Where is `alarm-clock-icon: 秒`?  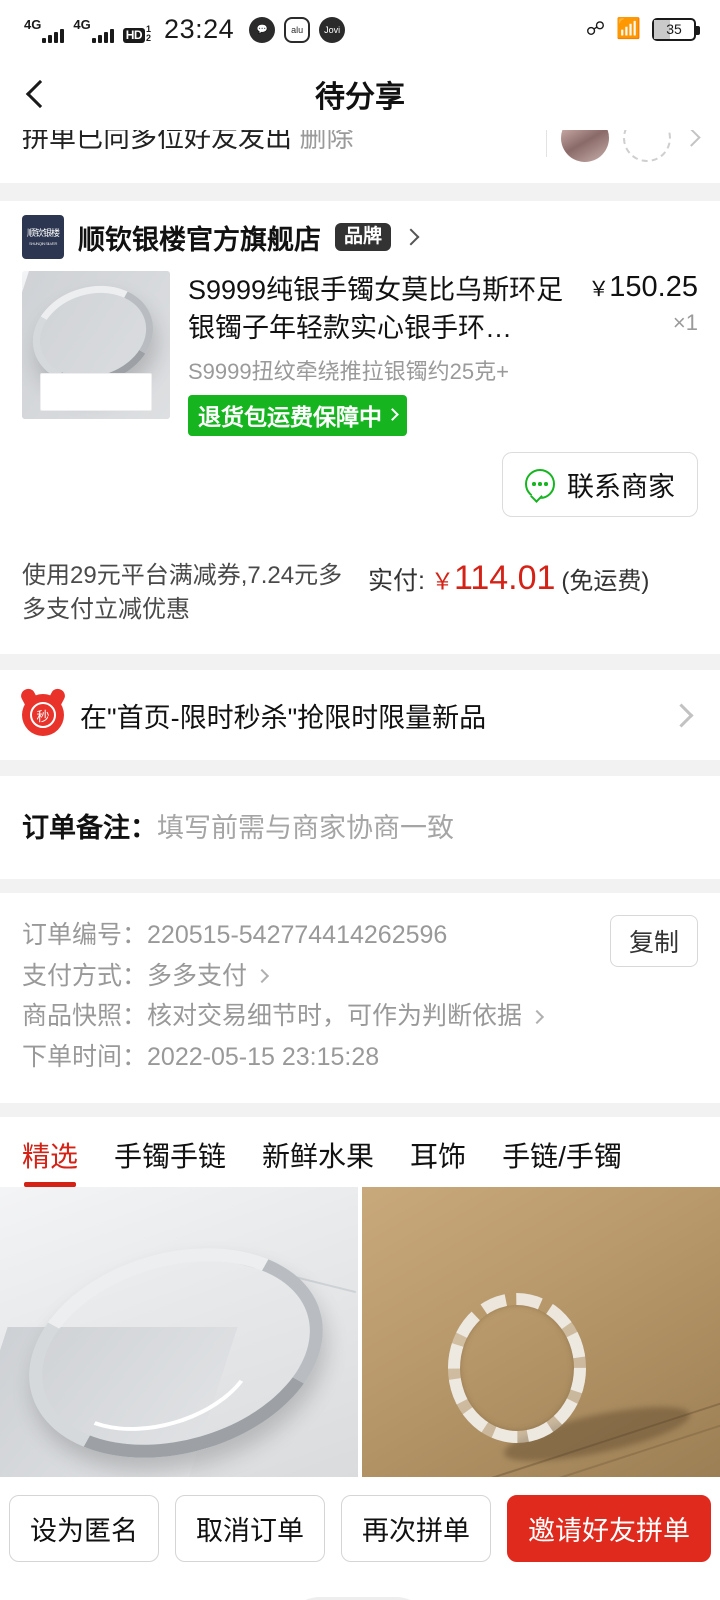 alarm-clock-icon: 秒 is located at coordinates (43, 715).